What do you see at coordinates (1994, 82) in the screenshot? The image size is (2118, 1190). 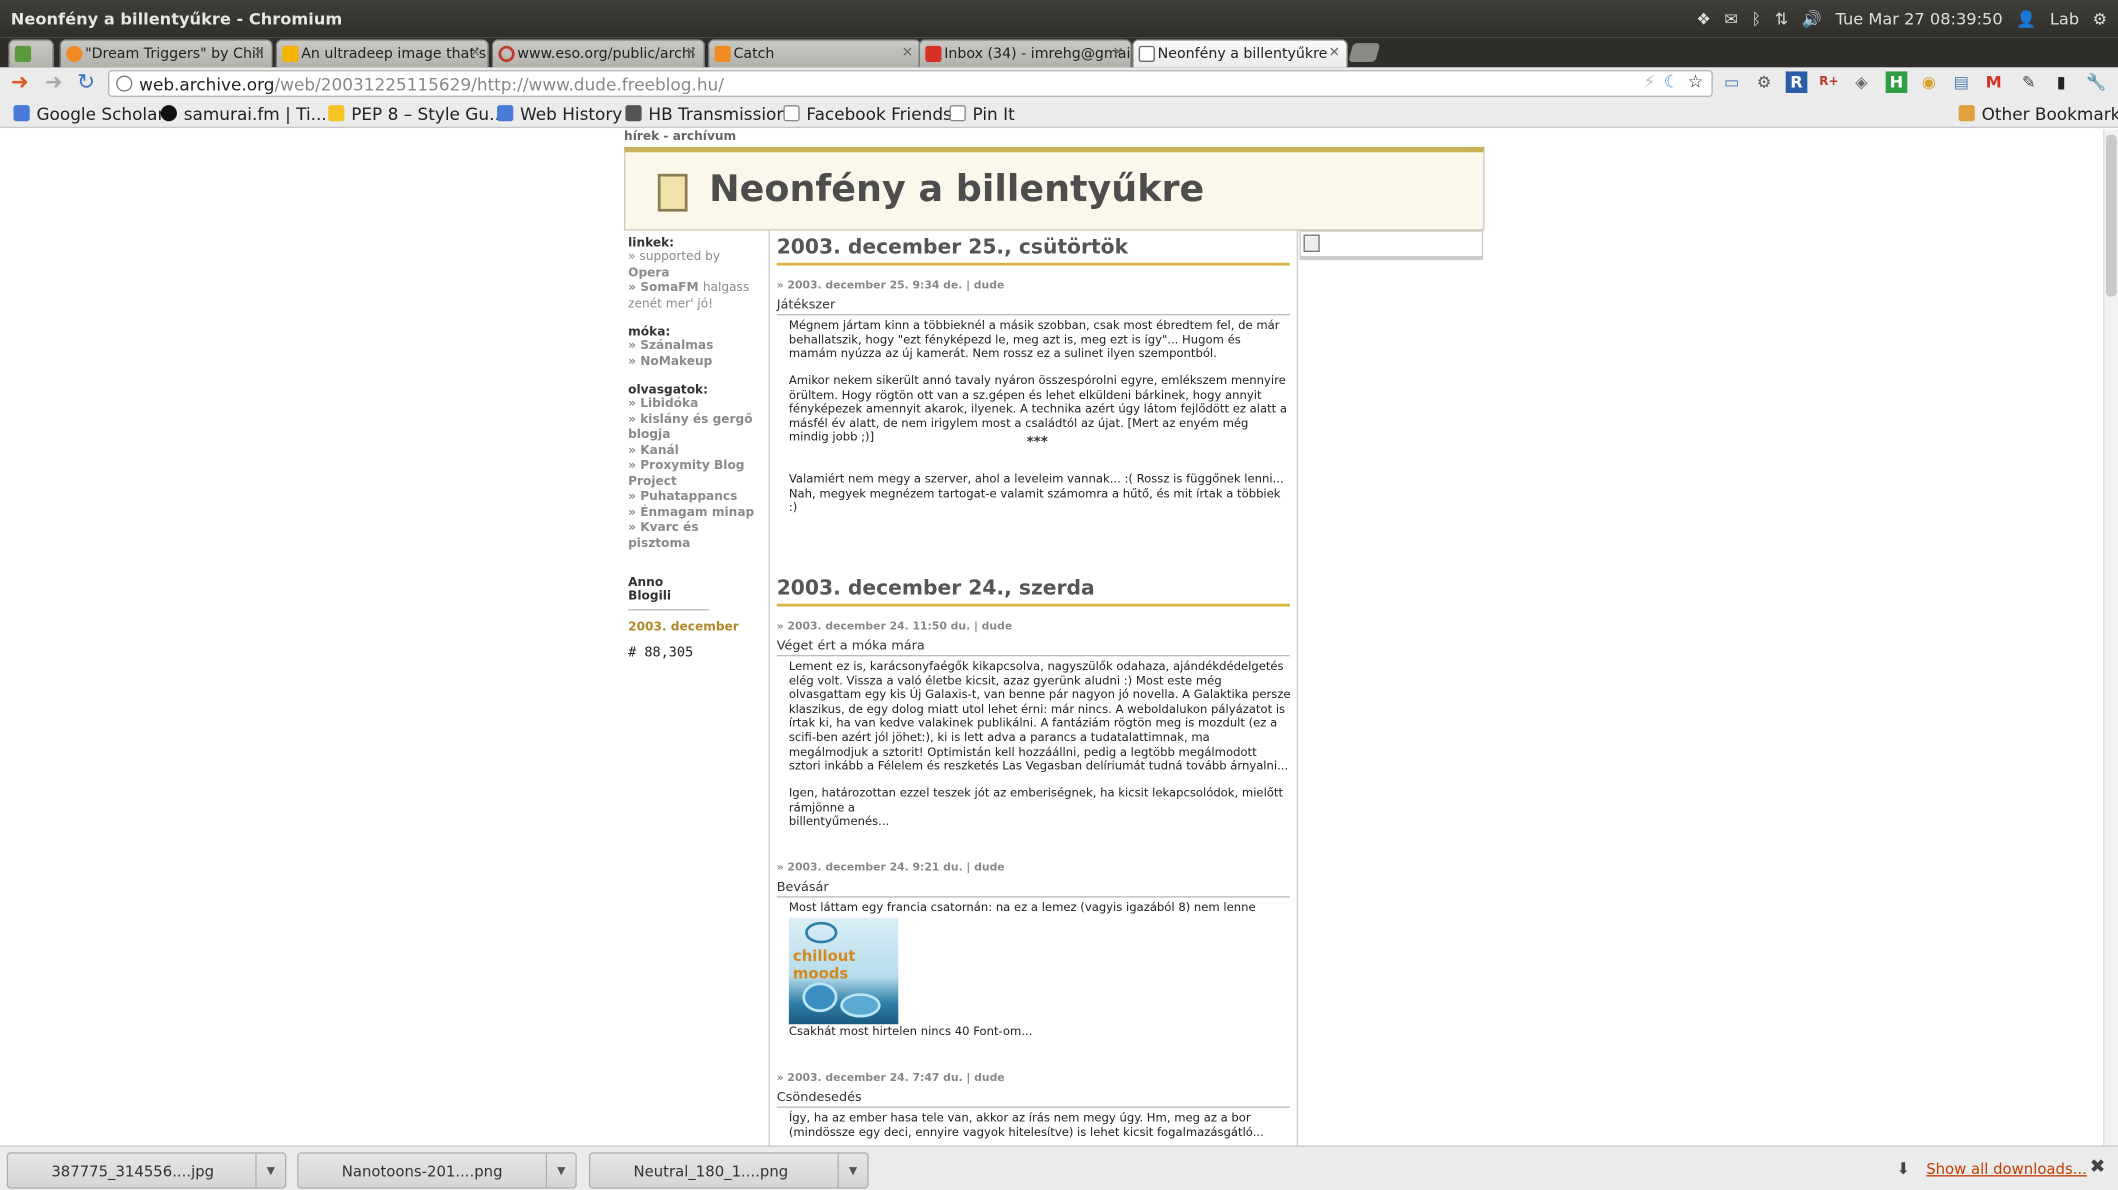 I see `gmail-icon: M` at bounding box center [1994, 82].